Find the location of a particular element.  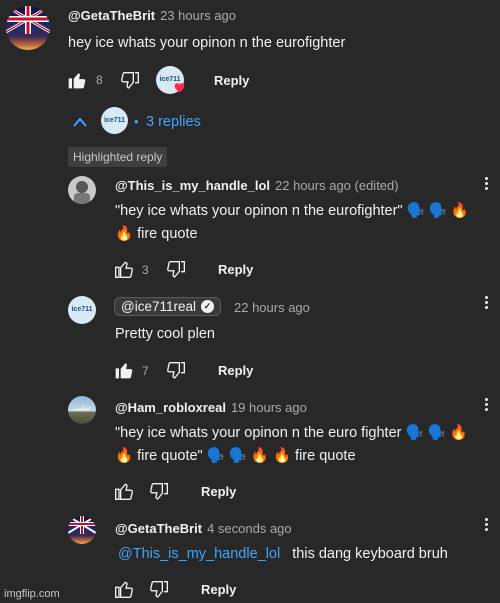

reply-author: @Ham_robloxreal is located at coordinates (170, 407).